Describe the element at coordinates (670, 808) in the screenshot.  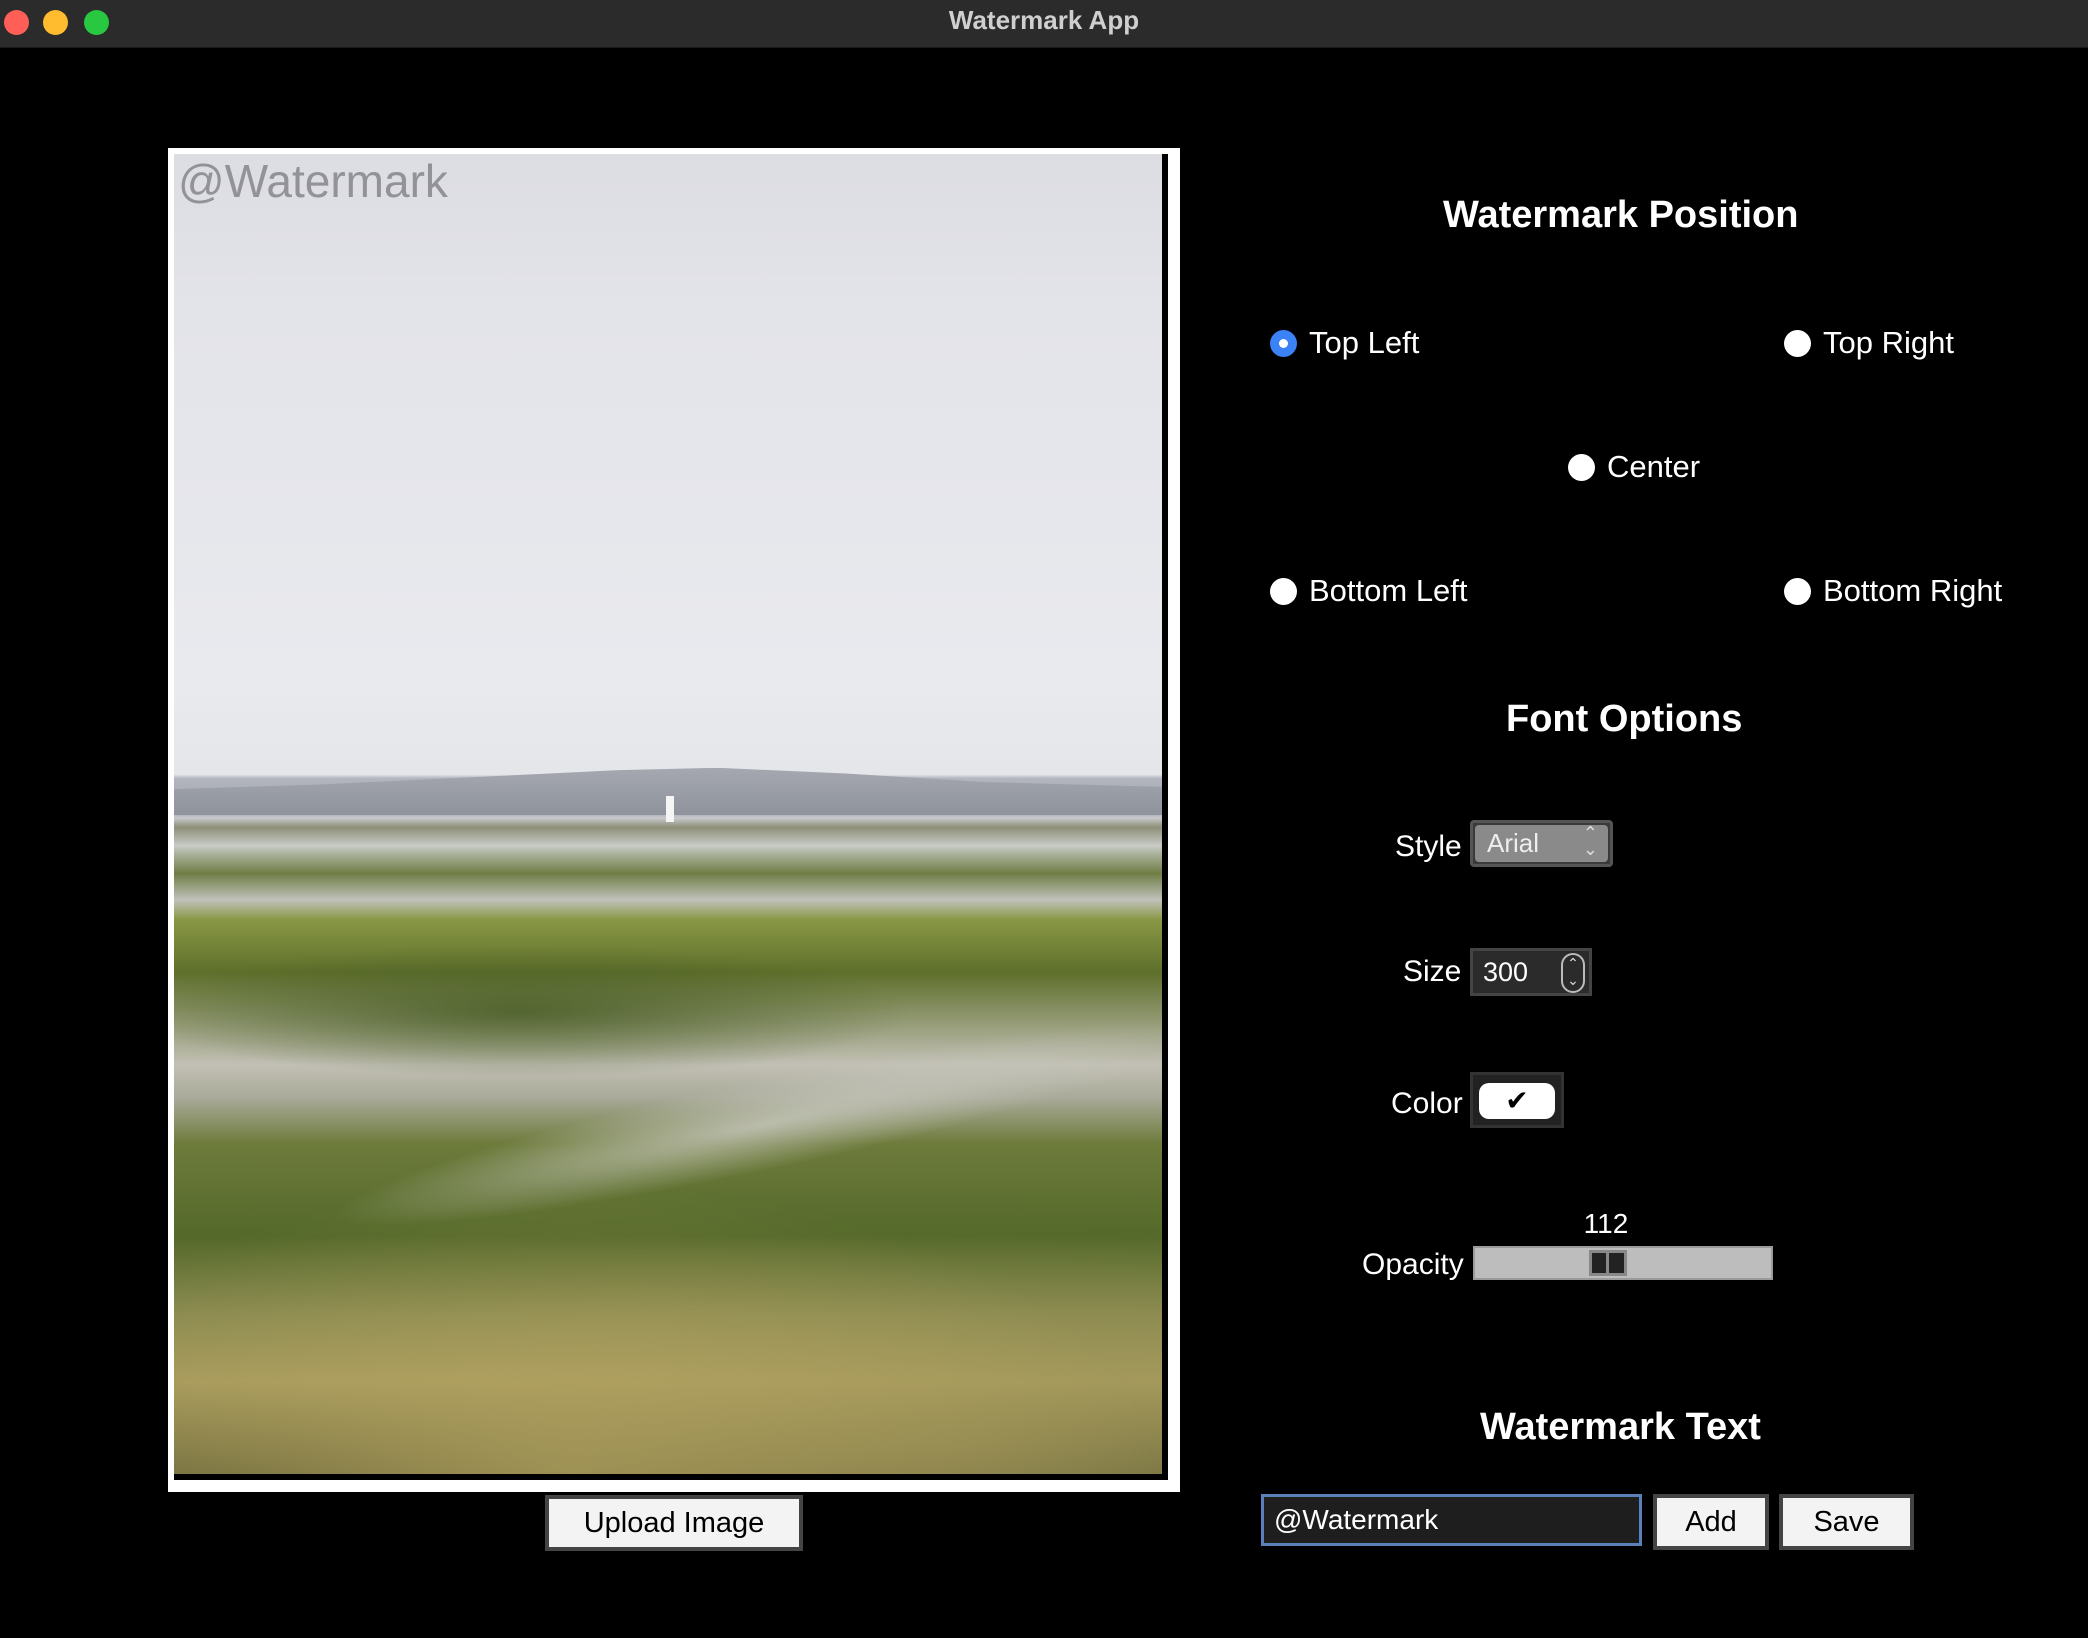
I see `lighthouse` at that location.